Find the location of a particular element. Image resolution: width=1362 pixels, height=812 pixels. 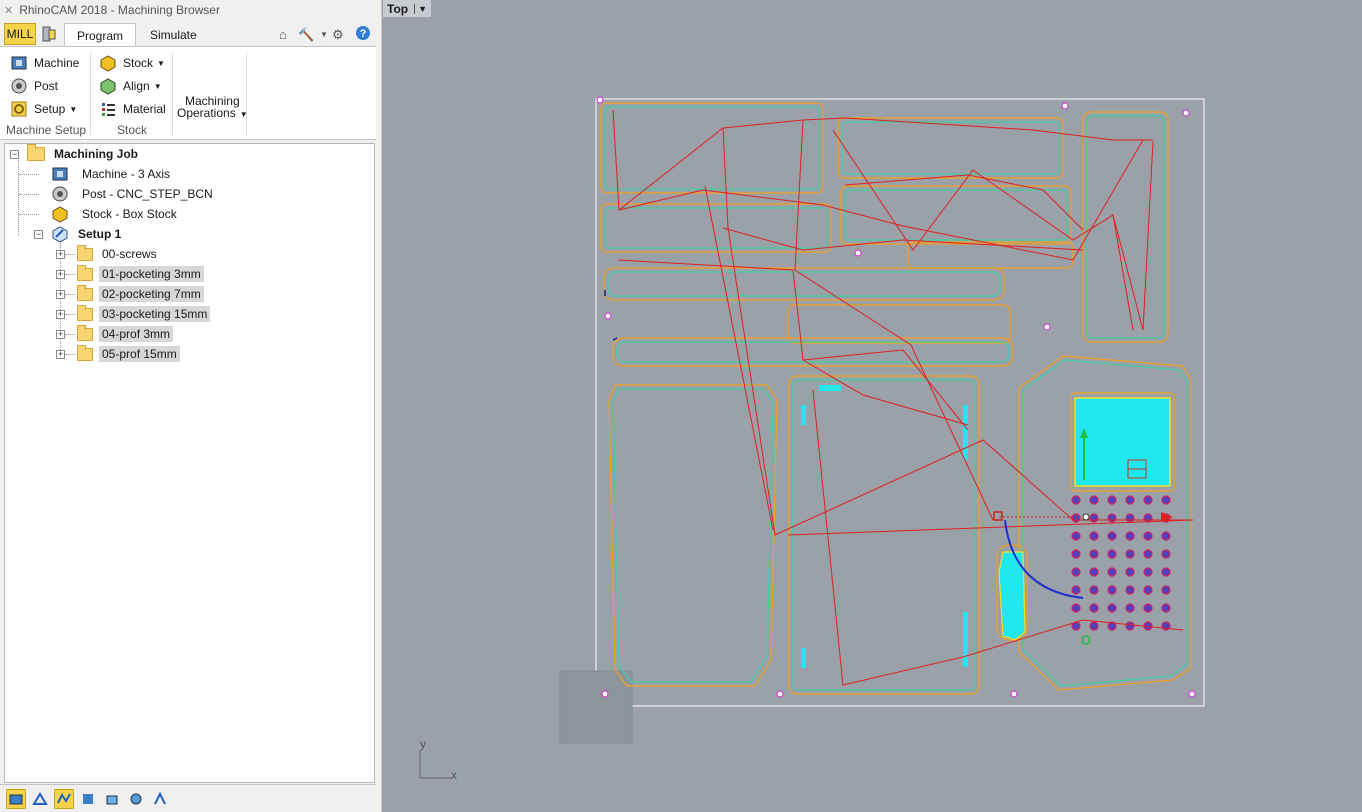

stock-icon is located at coordinates (60, 214).